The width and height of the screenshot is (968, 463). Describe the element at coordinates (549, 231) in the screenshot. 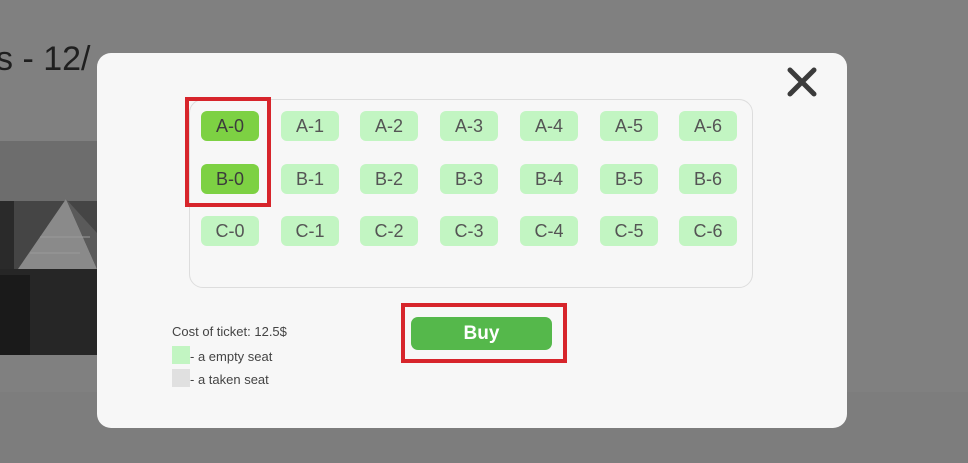

I see `seat-c-4: C-4` at that location.